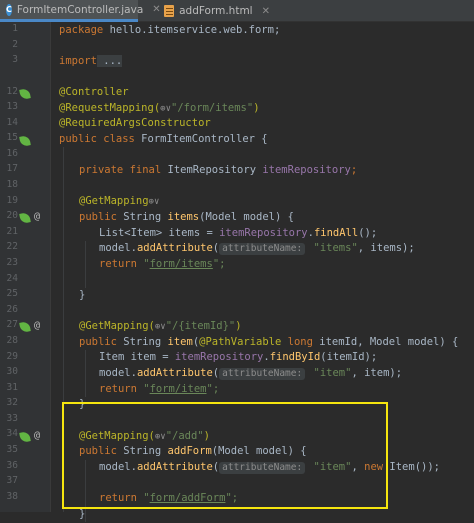 This screenshot has height=523, width=474. What do you see at coordinates (12, 91) in the screenshot?
I see `line-number: 12` at bounding box center [12, 91].